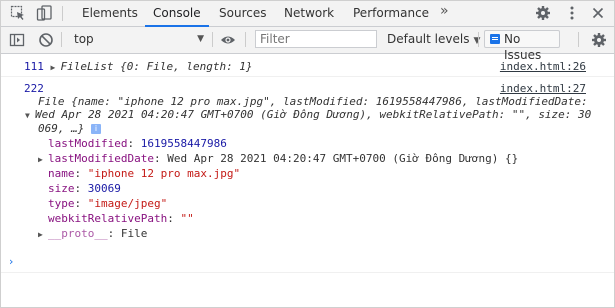  I want to click on property-row: name: "iphone 12 pro max.jpg", so click(144, 173).